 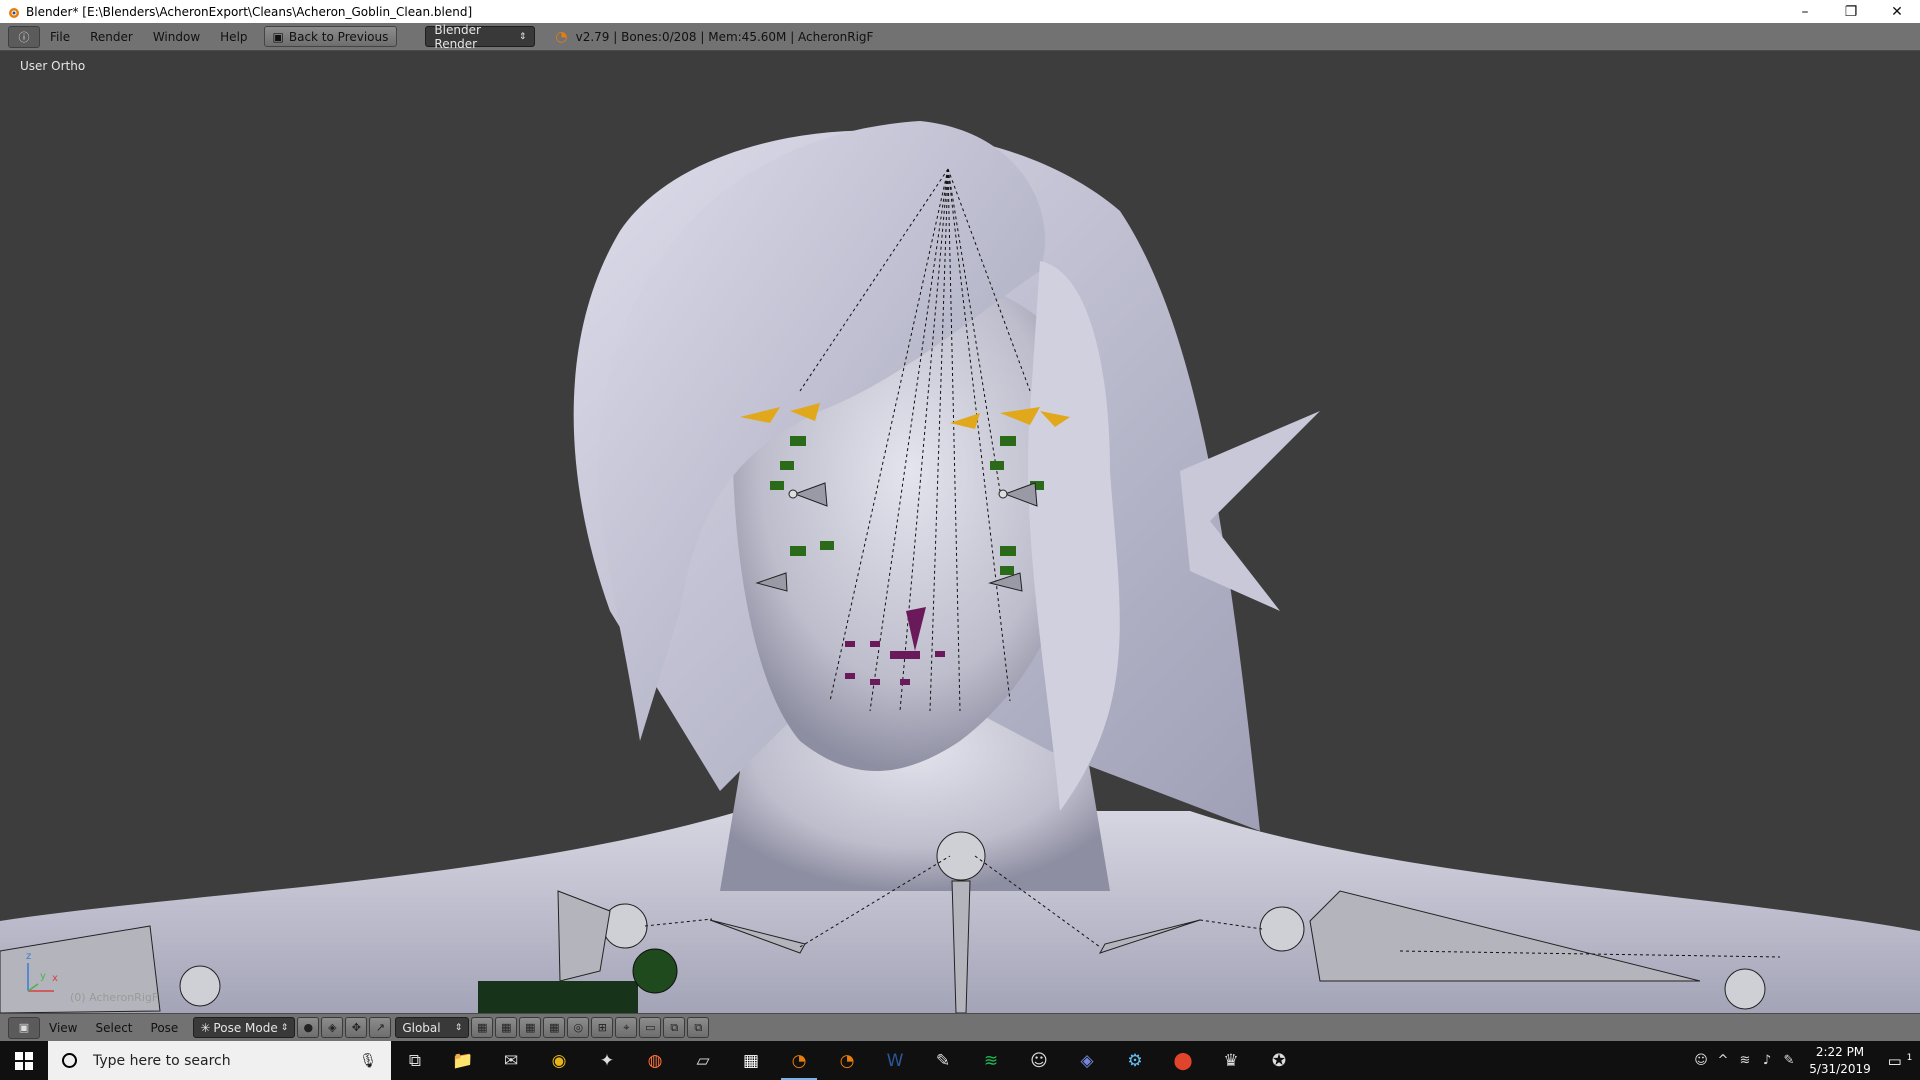 I want to click on menu-pose: Pose, so click(x=165, y=1028).